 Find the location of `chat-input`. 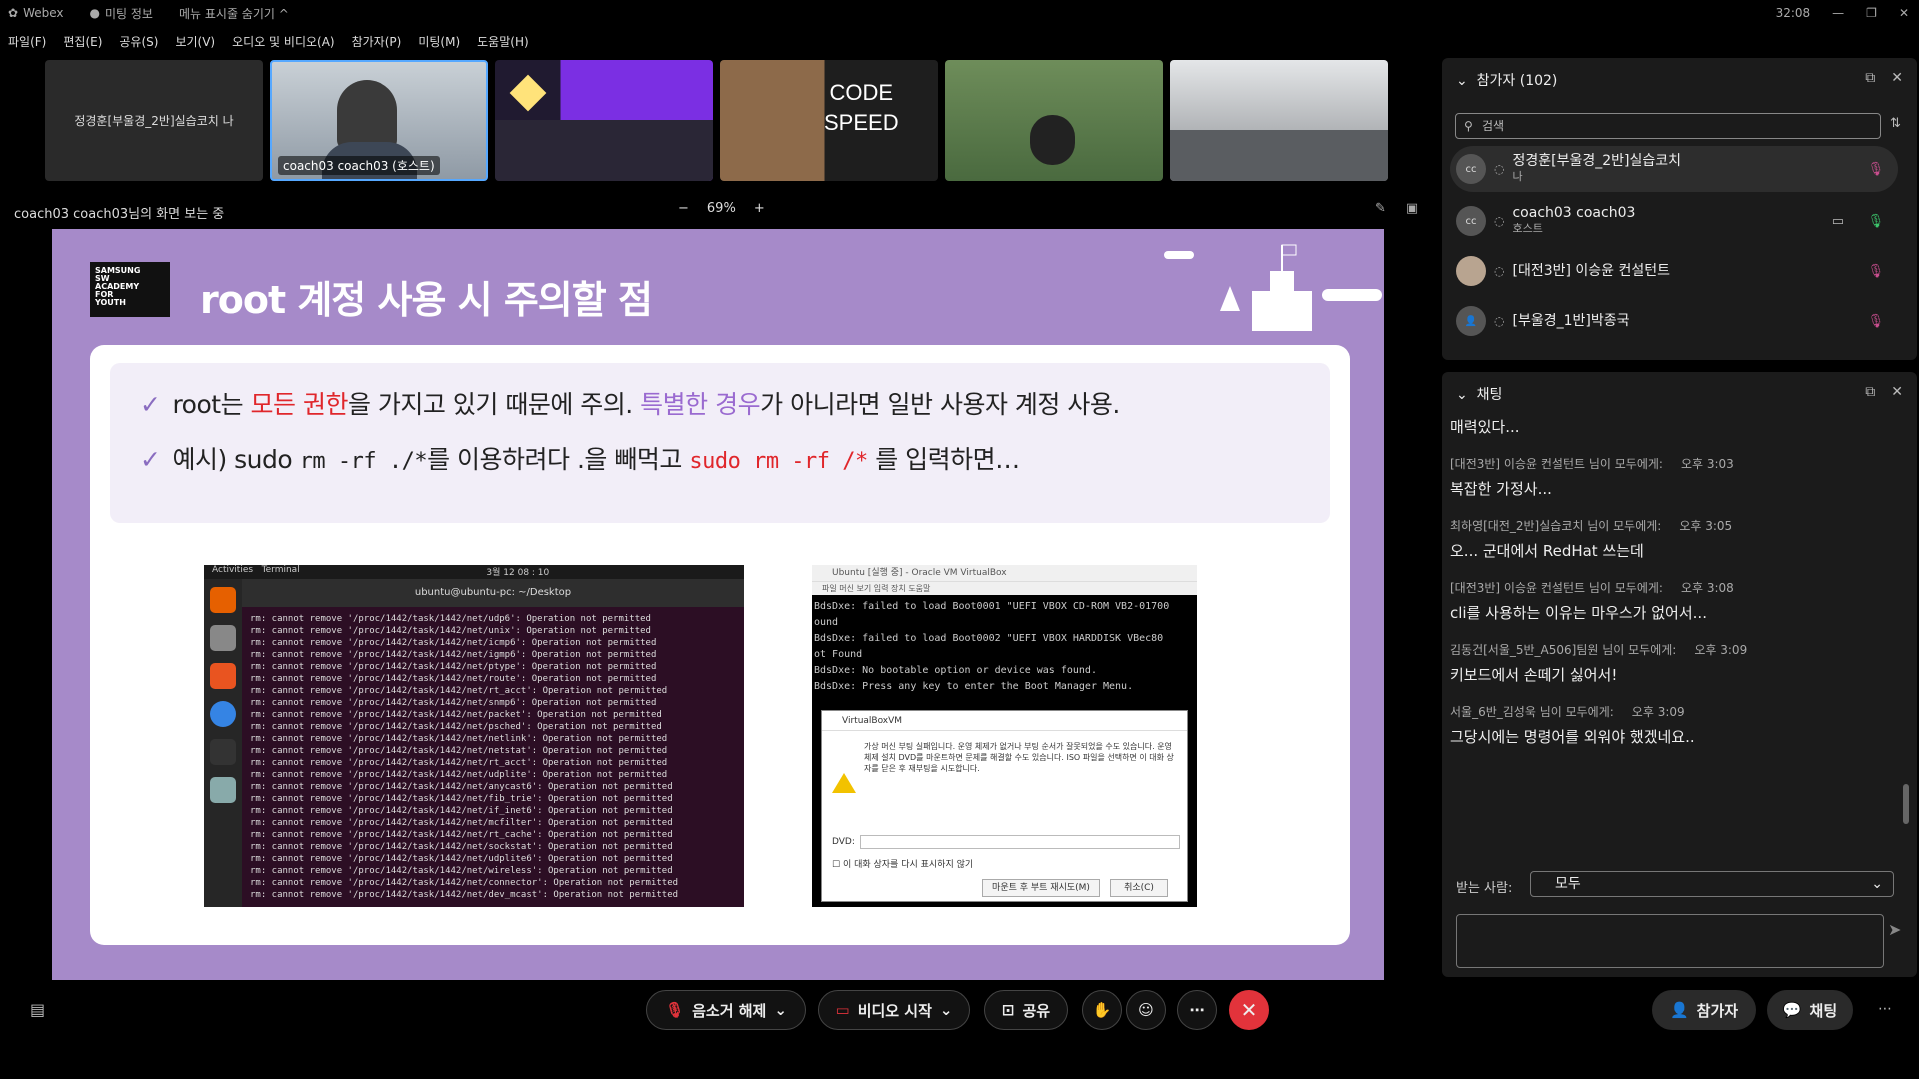

chat-input is located at coordinates (1670, 941).